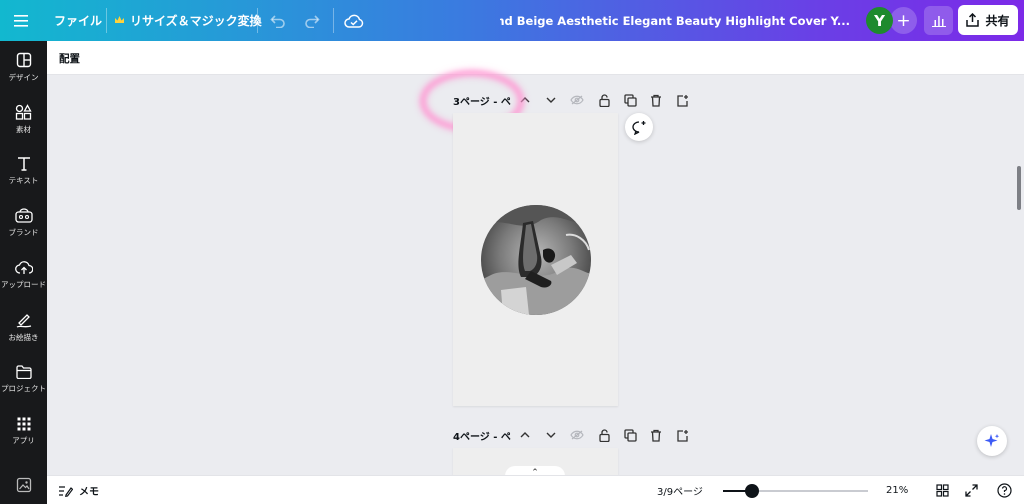  I want to click on shoe-photo-image, so click(536, 260).